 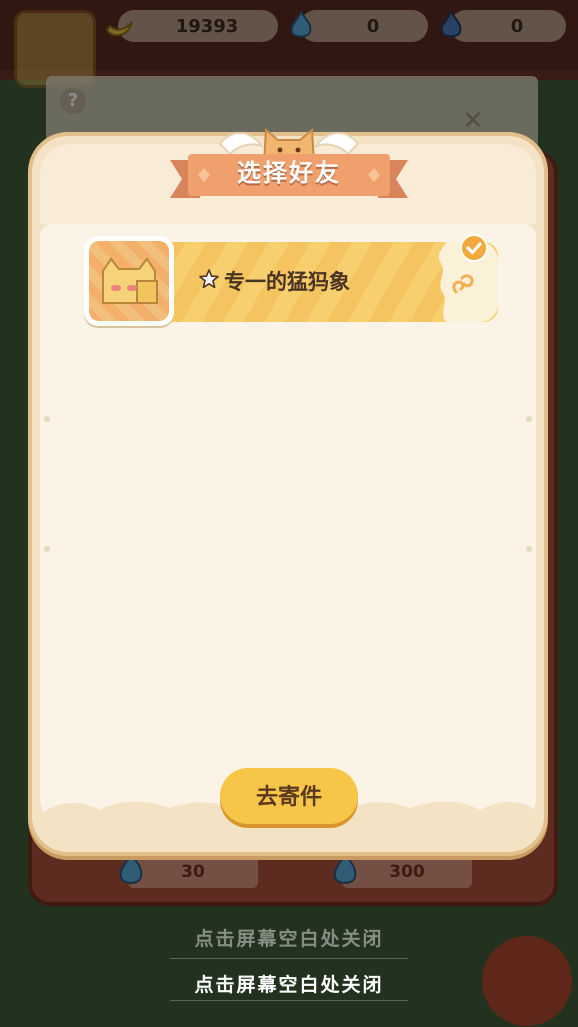 I want to click on link-icon, so click(x=463, y=285).